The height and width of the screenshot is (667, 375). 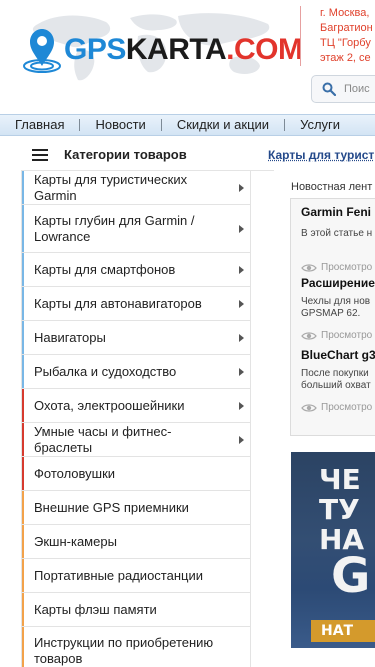 What do you see at coordinates (336, 385) in the screenshot?
I see `news-snippet: больший охват` at bounding box center [336, 385].